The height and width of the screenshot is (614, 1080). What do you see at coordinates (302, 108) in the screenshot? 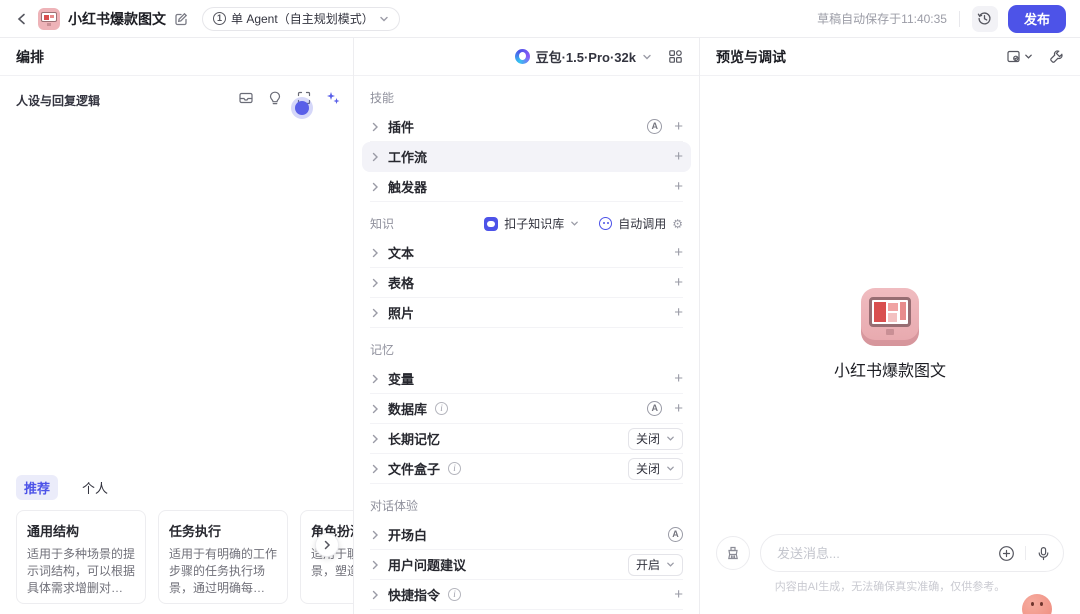
I see `onboarding-hint-dot` at bounding box center [302, 108].